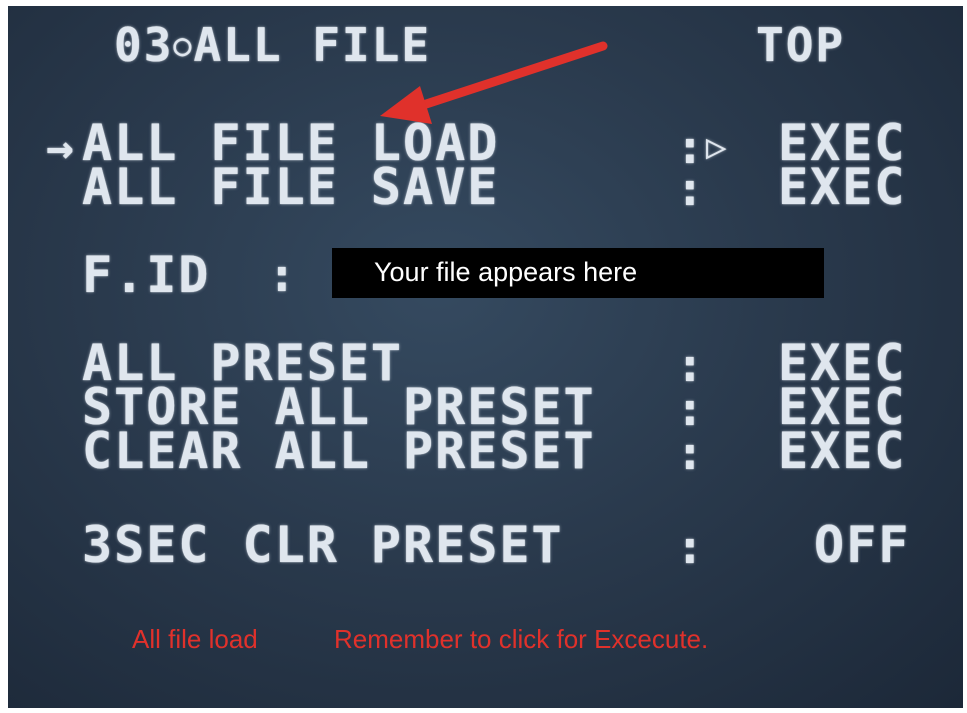 The height and width of the screenshot is (713, 967). Describe the element at coordinates (801, 45) in the screenshot. I see `page-indicator: TOP` at that location.